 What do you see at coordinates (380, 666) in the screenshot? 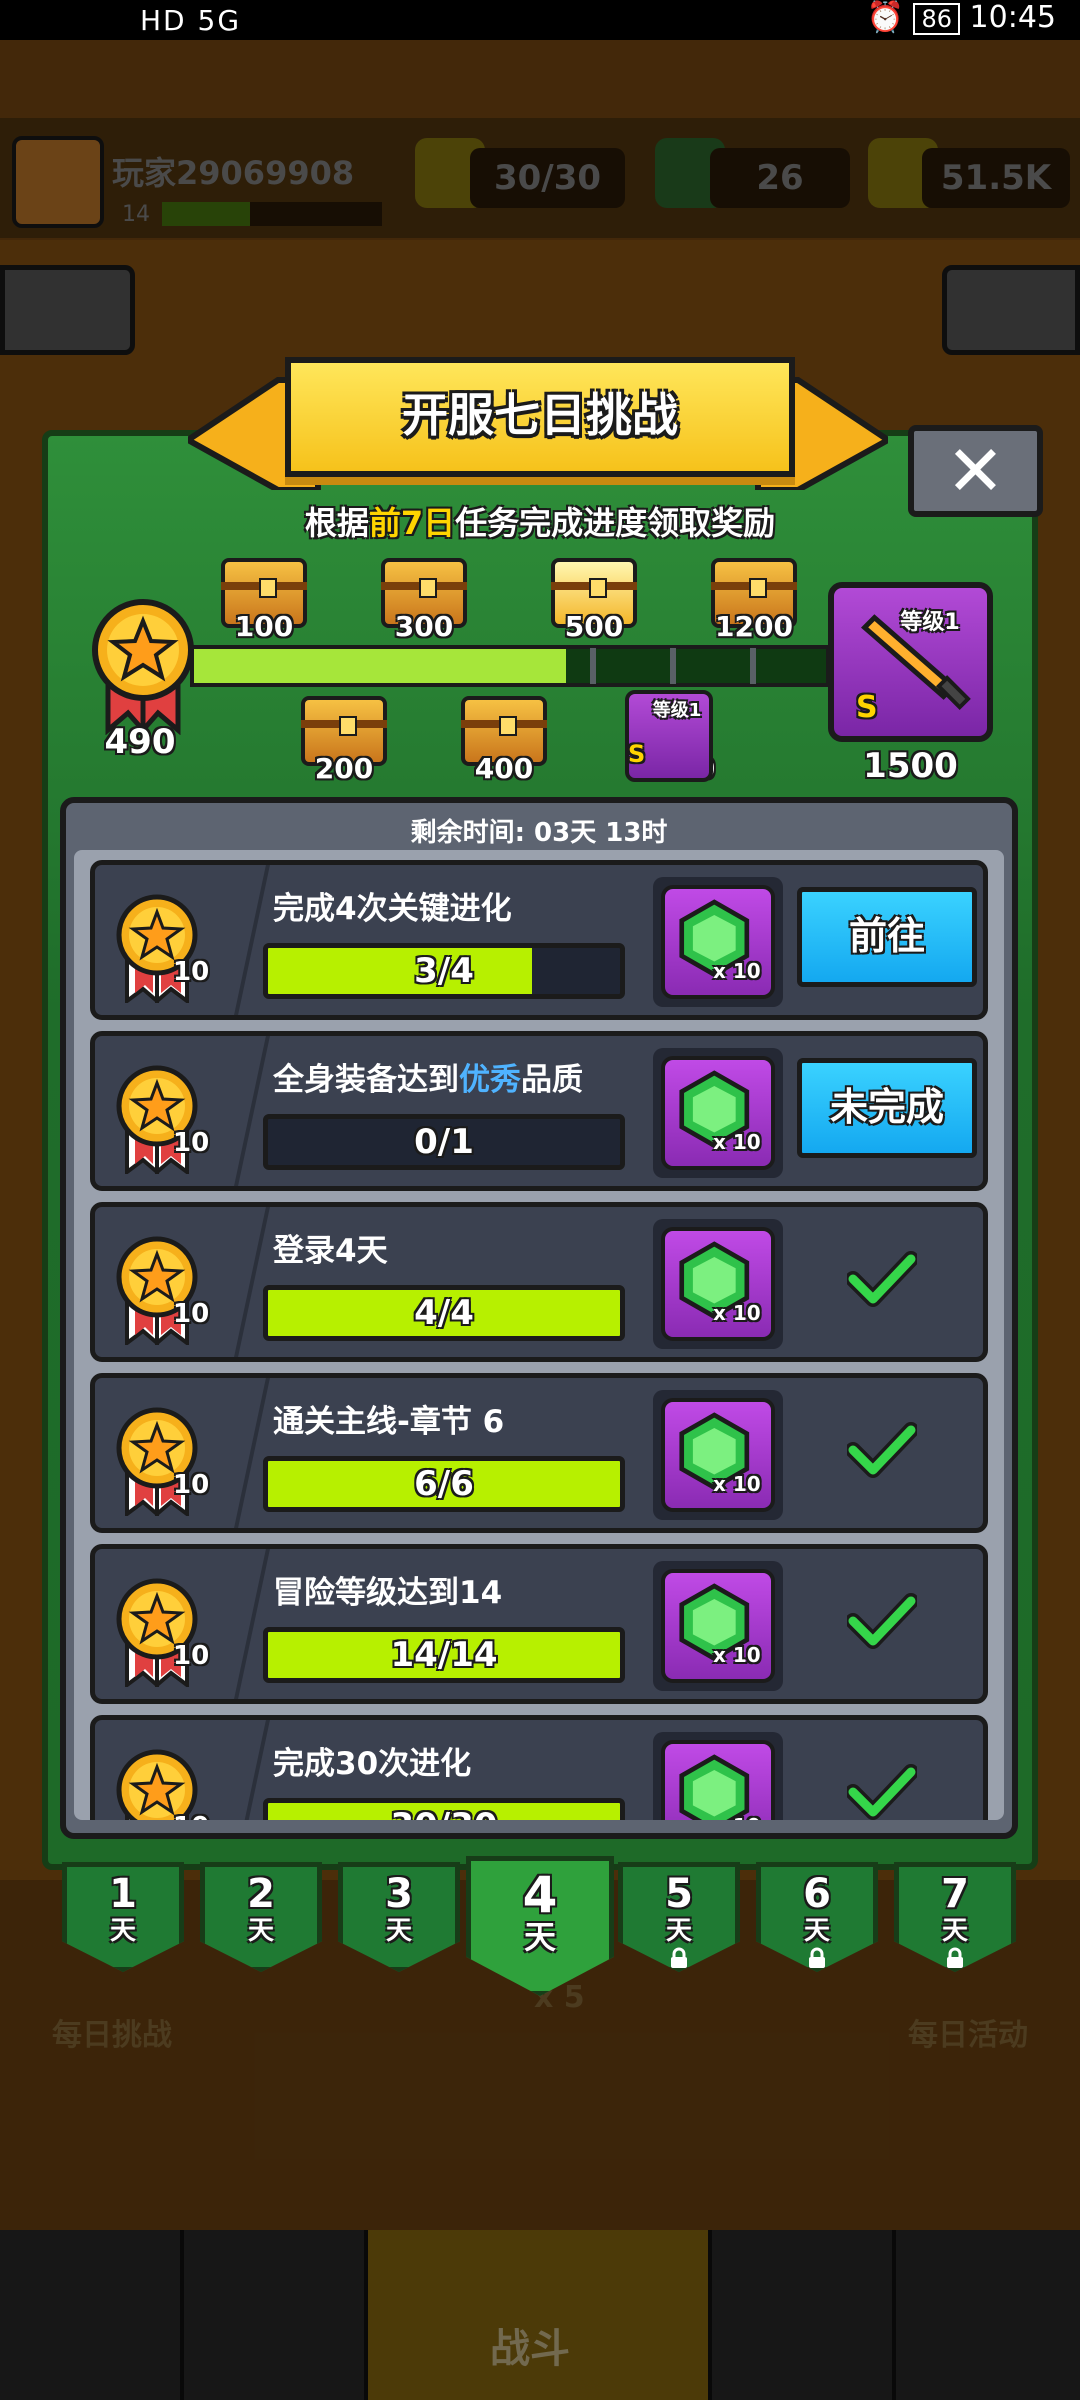
I see `milestone-progress-fill` at bounding box center [380, 666].